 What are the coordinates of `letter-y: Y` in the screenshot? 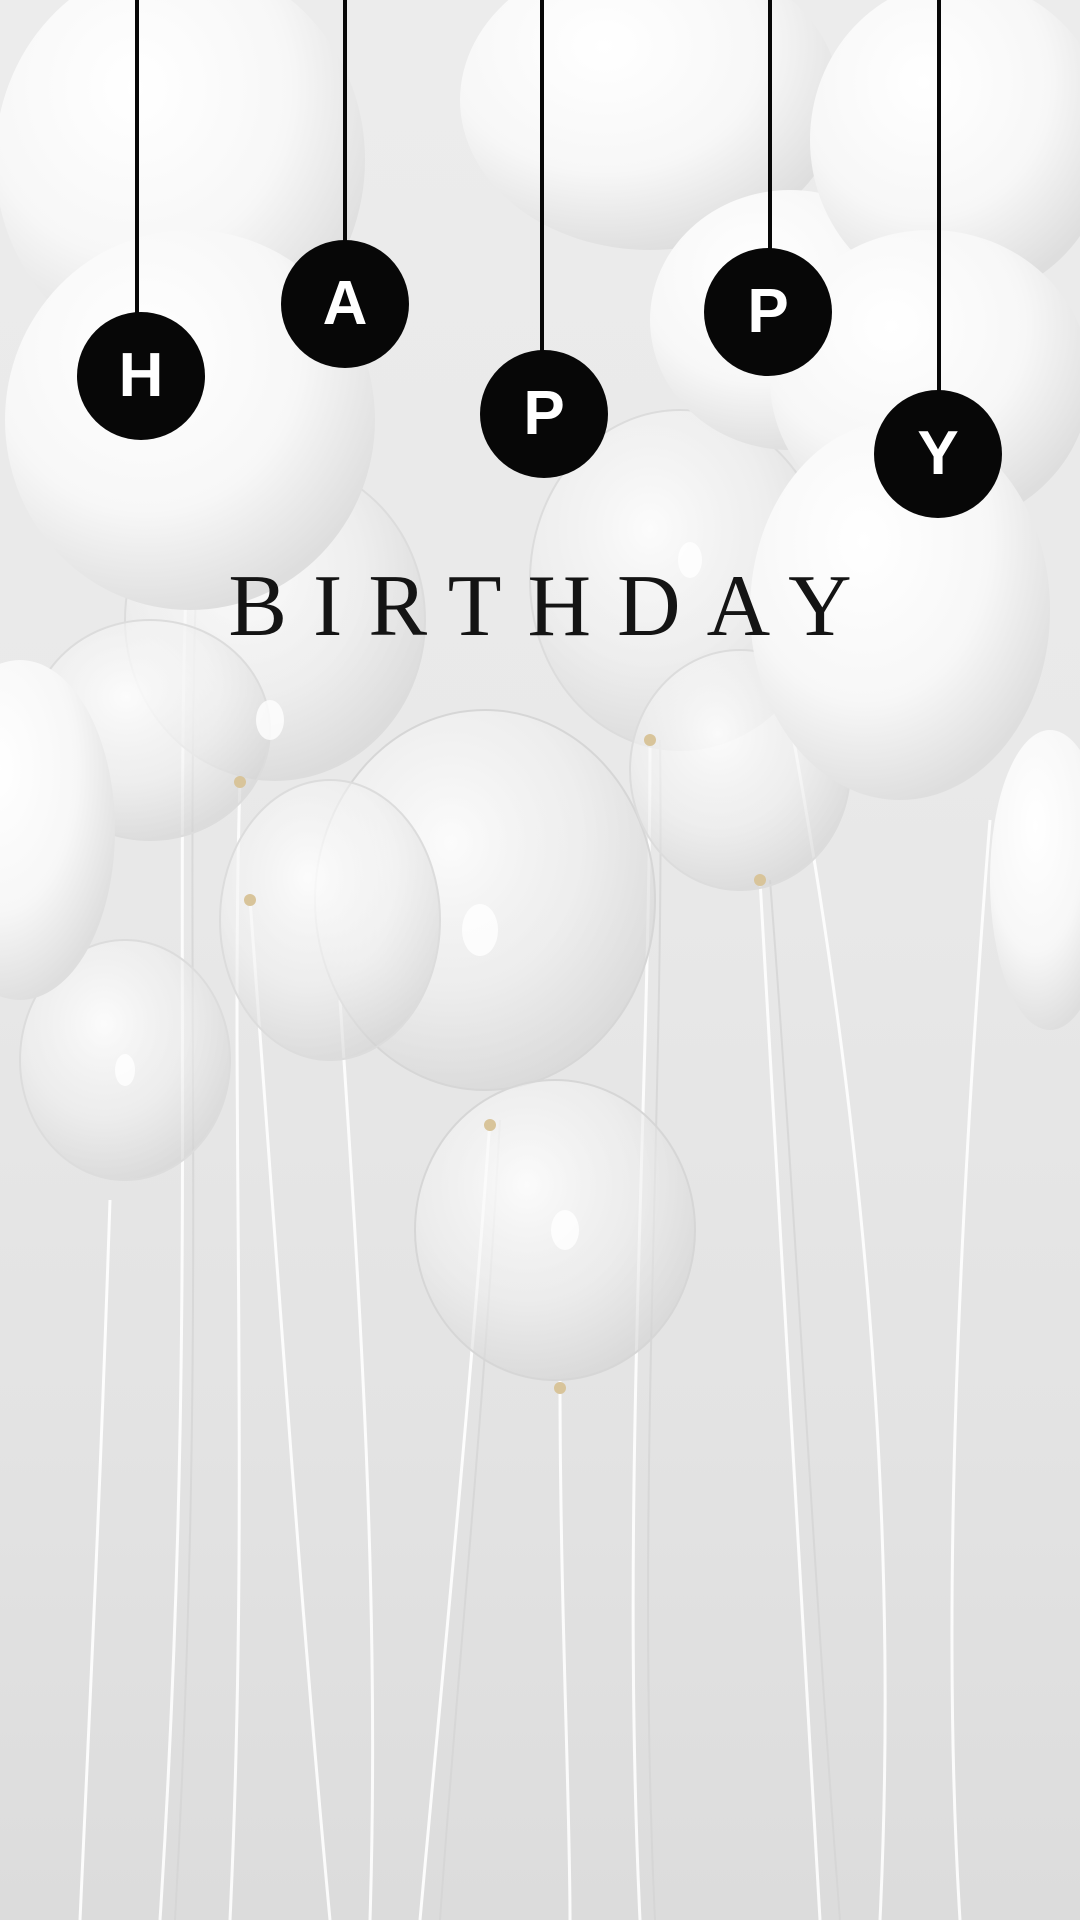 It's located at (938, 453).